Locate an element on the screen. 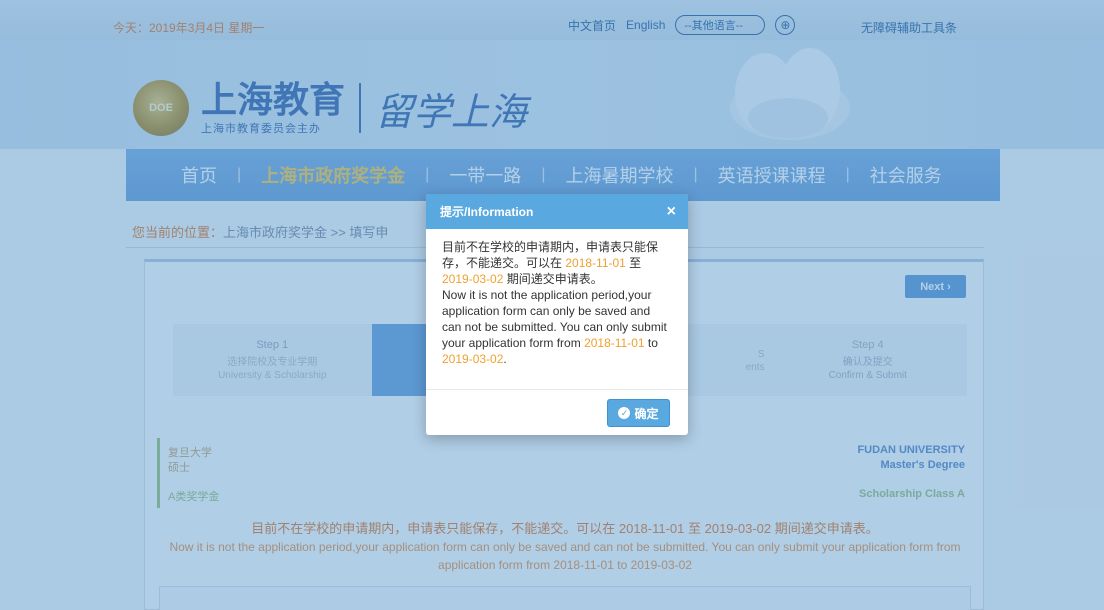 The width and height of the screenshot is (1104, 610). dialog-header: 提示/Information × is located at coordinates (557, 211).